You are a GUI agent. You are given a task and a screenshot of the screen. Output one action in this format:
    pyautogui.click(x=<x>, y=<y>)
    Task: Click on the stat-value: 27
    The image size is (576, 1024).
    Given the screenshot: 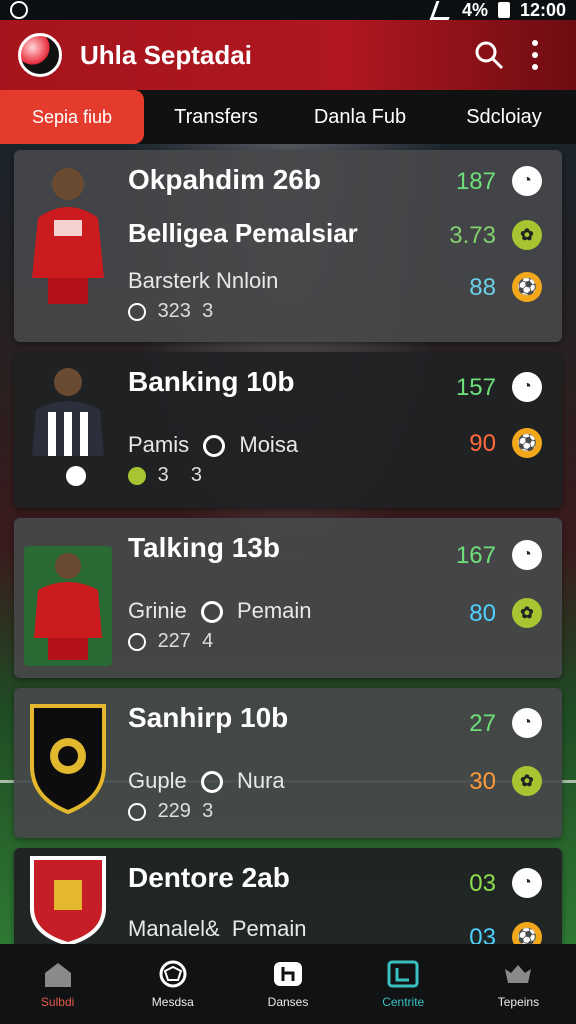 What is the action you would take?
    pyautogui.click(x=482, y=723)
    